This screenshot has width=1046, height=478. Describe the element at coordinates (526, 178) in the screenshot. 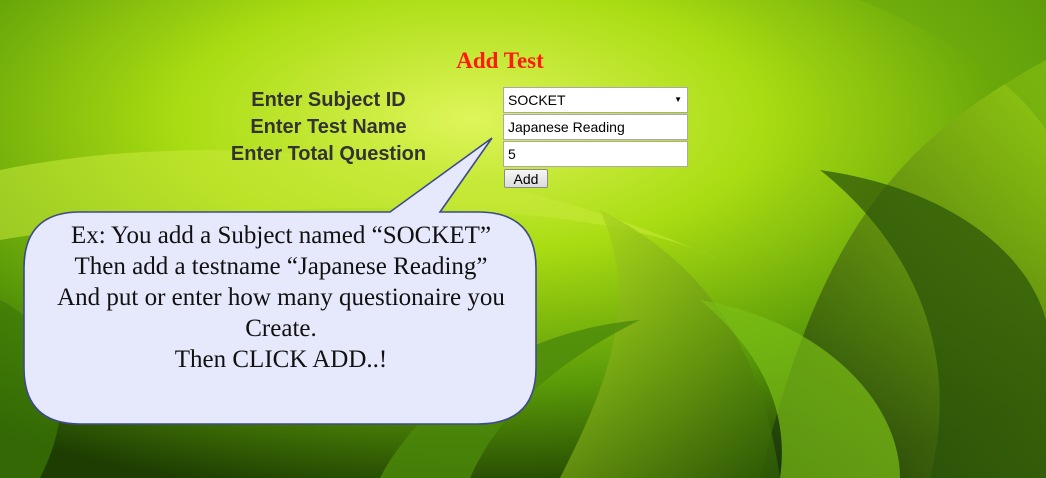

I see `add-button: Add` at that location.